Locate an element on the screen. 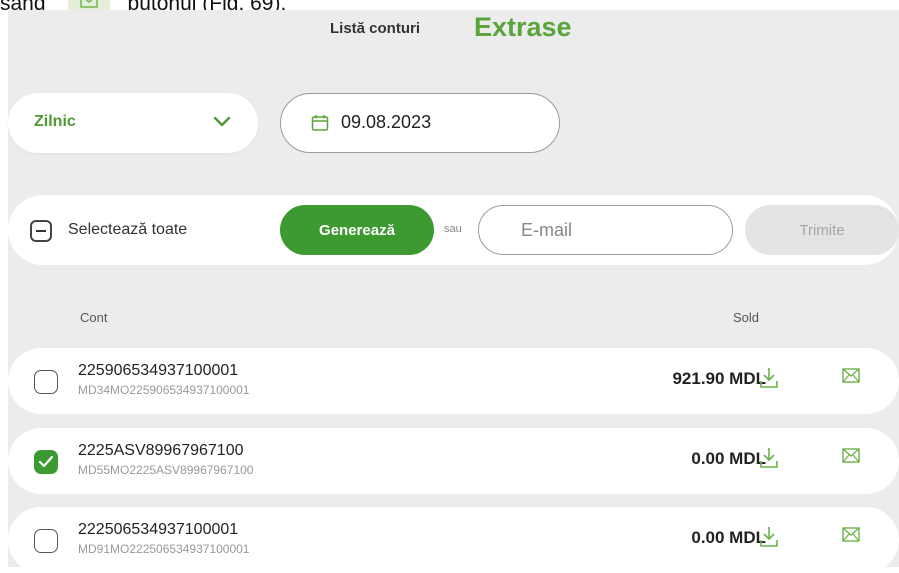 The image size is (899, 573). checkmark-icon is located at coordinates (46, 462).